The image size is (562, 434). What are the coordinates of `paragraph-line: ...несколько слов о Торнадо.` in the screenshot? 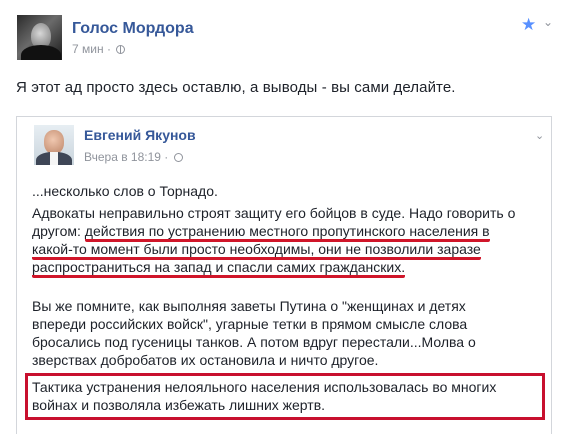 It's located at (125, 191).